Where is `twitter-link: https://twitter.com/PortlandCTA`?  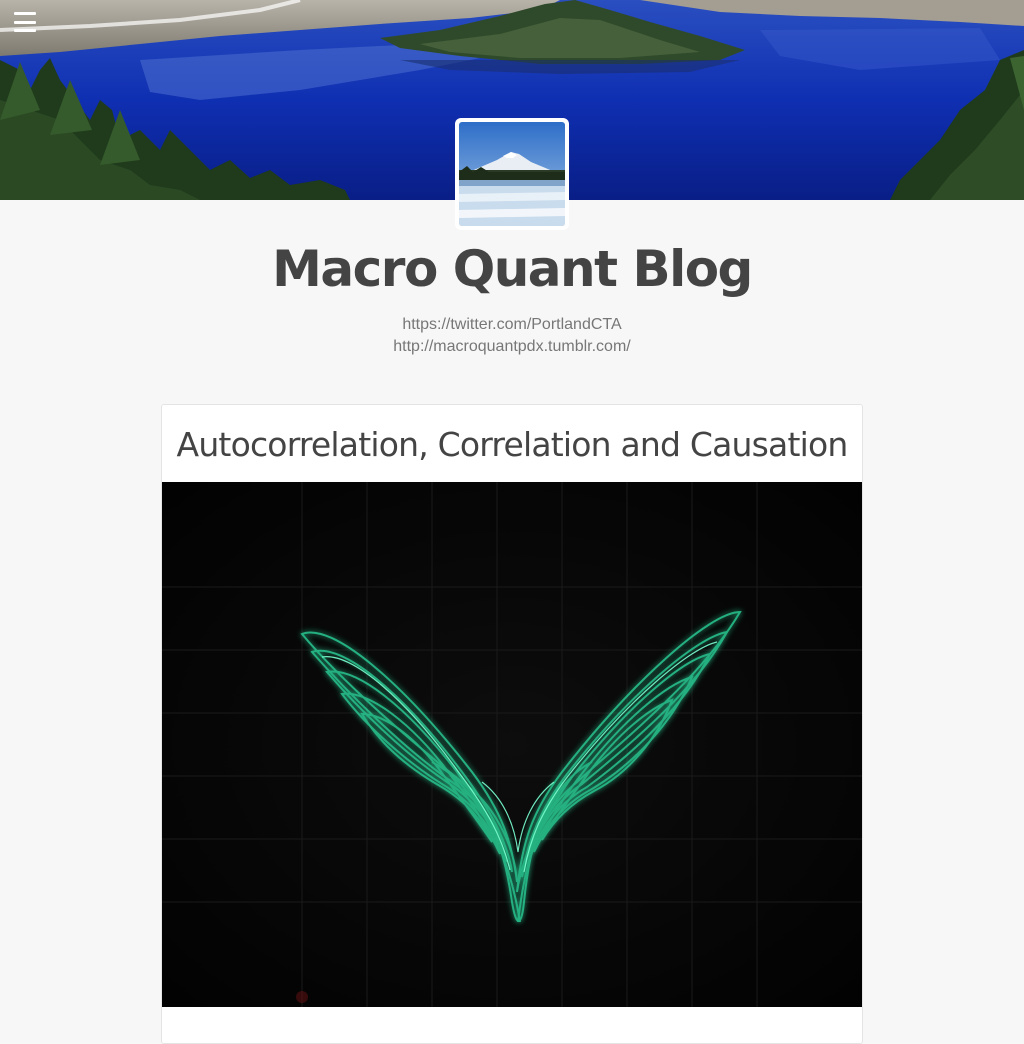 twitter-link: https://twitter.com/PortlandCTA is located at coordinates (512, 325).